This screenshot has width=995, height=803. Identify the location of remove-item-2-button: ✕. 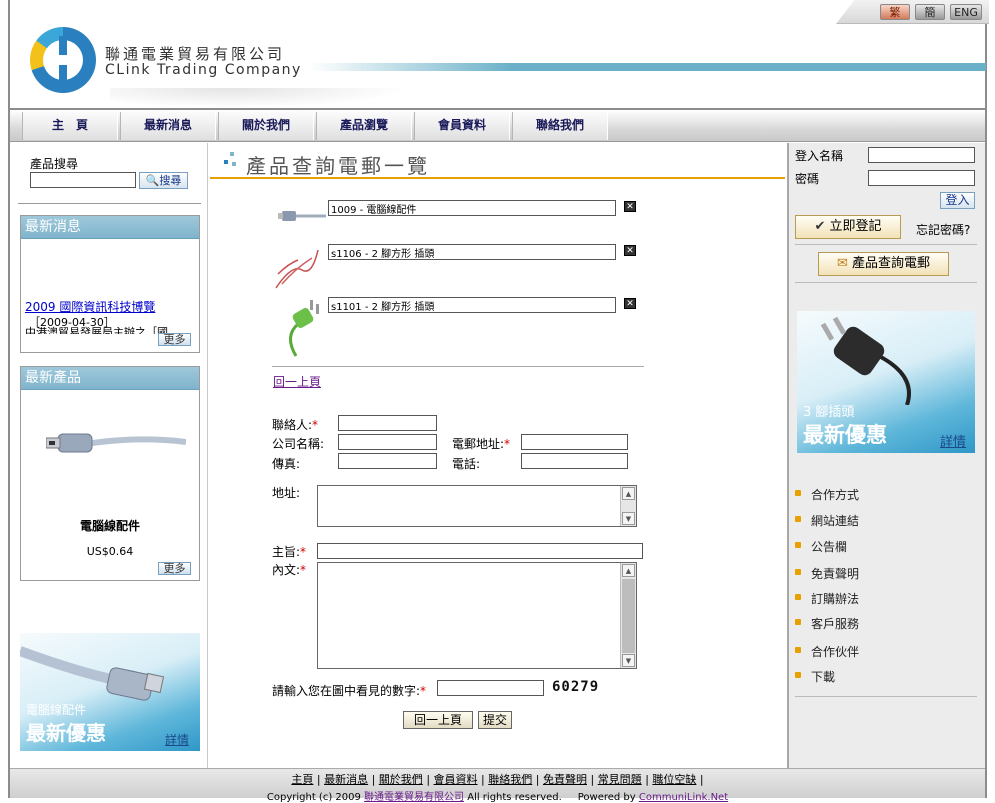
(630, 250).